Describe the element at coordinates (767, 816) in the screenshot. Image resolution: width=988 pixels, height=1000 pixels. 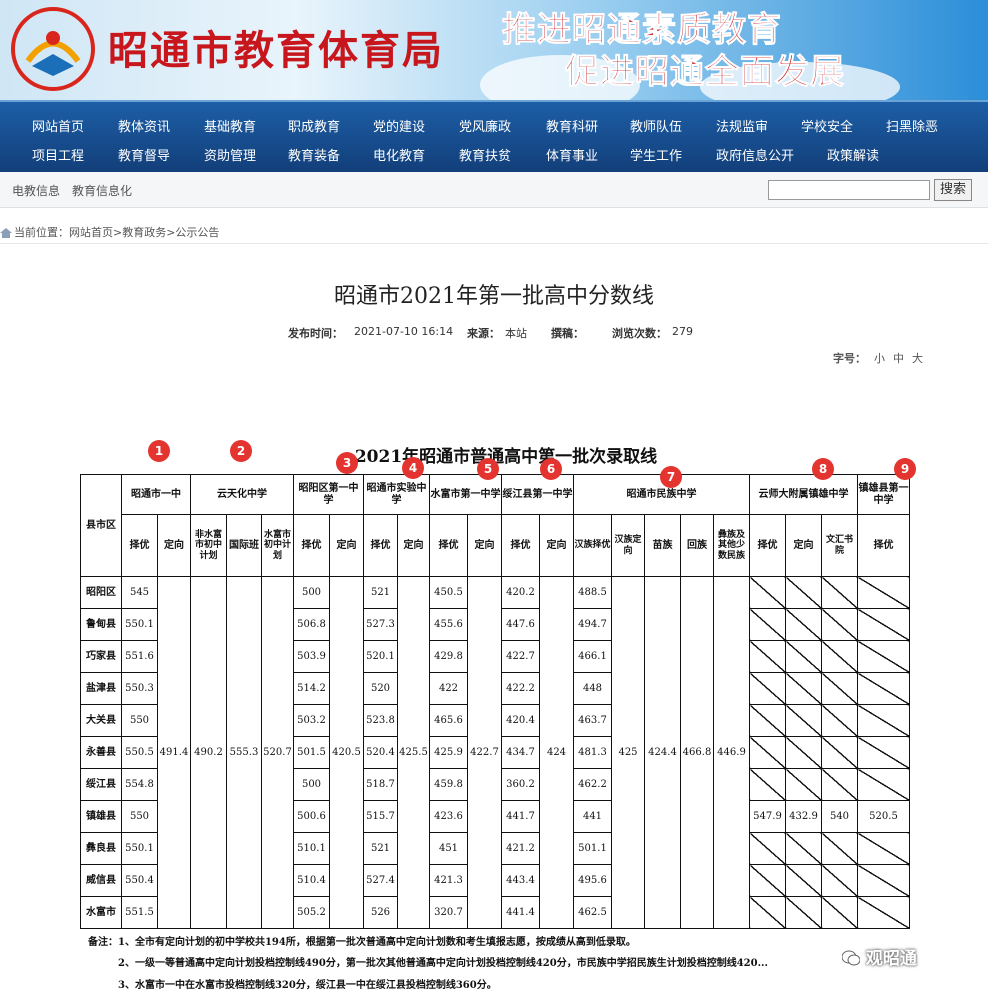
I see `score-cell: 547.9` at that location.